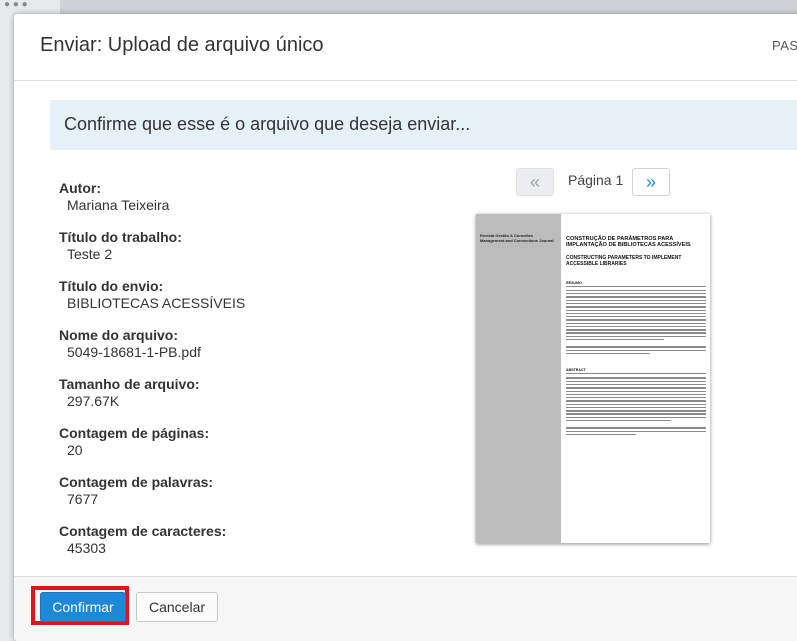 This screenshot has height=641, width=797. What do you see at coordinates (143, 531) in the screenshot?
I see `meta-label: Contagem de caracteres:` at bounding box center [143, 531].